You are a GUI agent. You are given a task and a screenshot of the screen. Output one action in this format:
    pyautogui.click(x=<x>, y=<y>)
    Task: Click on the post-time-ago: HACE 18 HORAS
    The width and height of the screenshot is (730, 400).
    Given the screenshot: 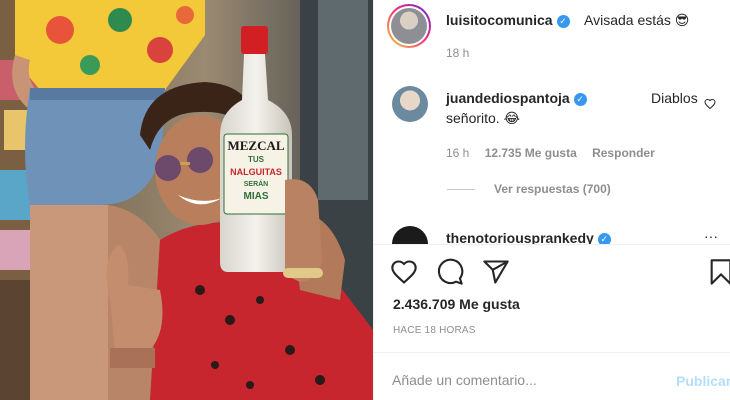 What is the action you would take?
    pyautogui.click(x=434, y=330)
    